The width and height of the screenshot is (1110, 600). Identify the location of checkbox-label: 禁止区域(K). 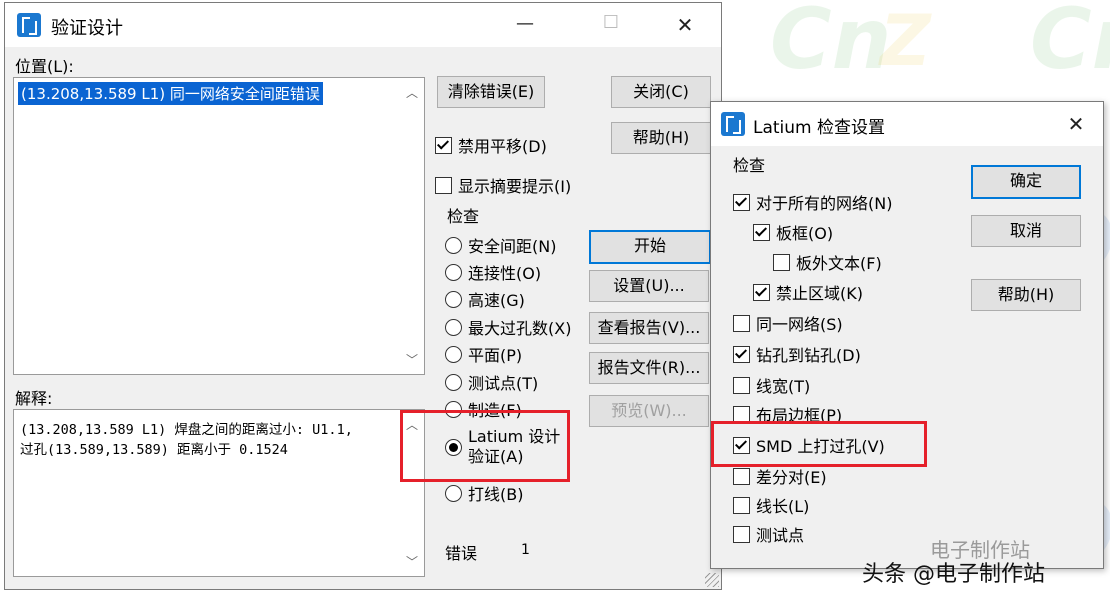
(819, 293).